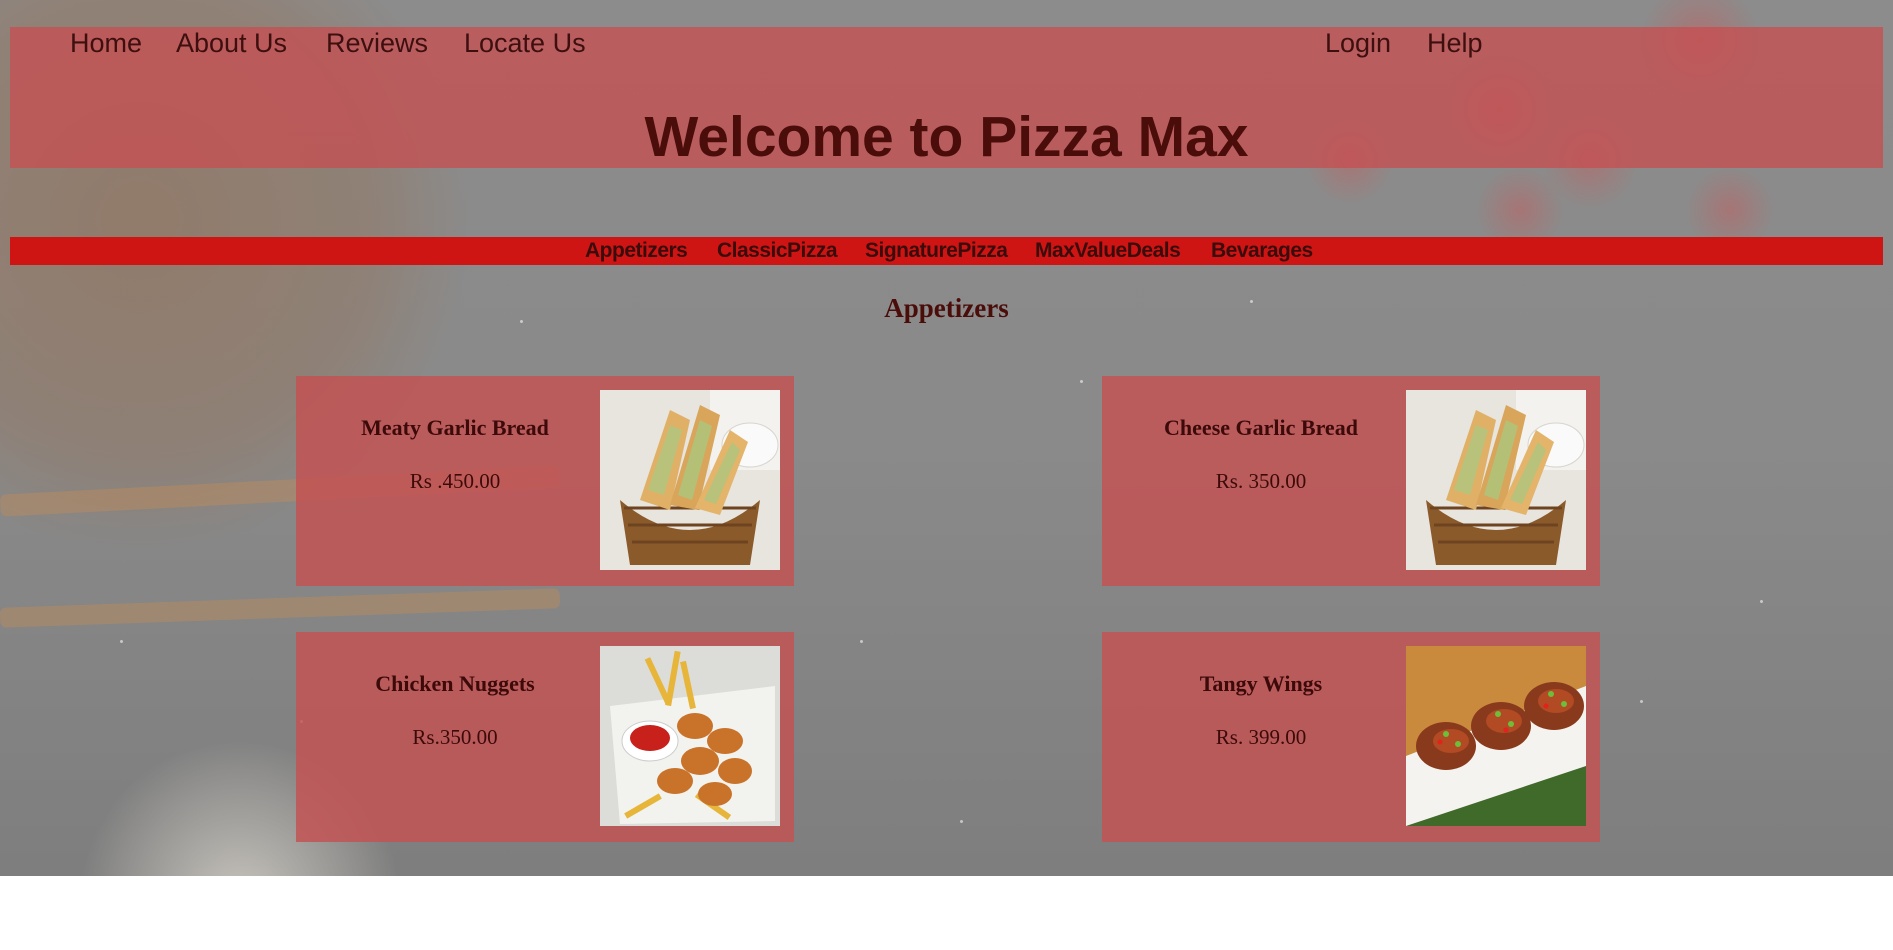 The width and height of the screenshot is (1893, 950). What do you see at coordinates (1358, 43) in the screenshot?
I see `nav-login-link: Login` at bounding box center [1358, 43].